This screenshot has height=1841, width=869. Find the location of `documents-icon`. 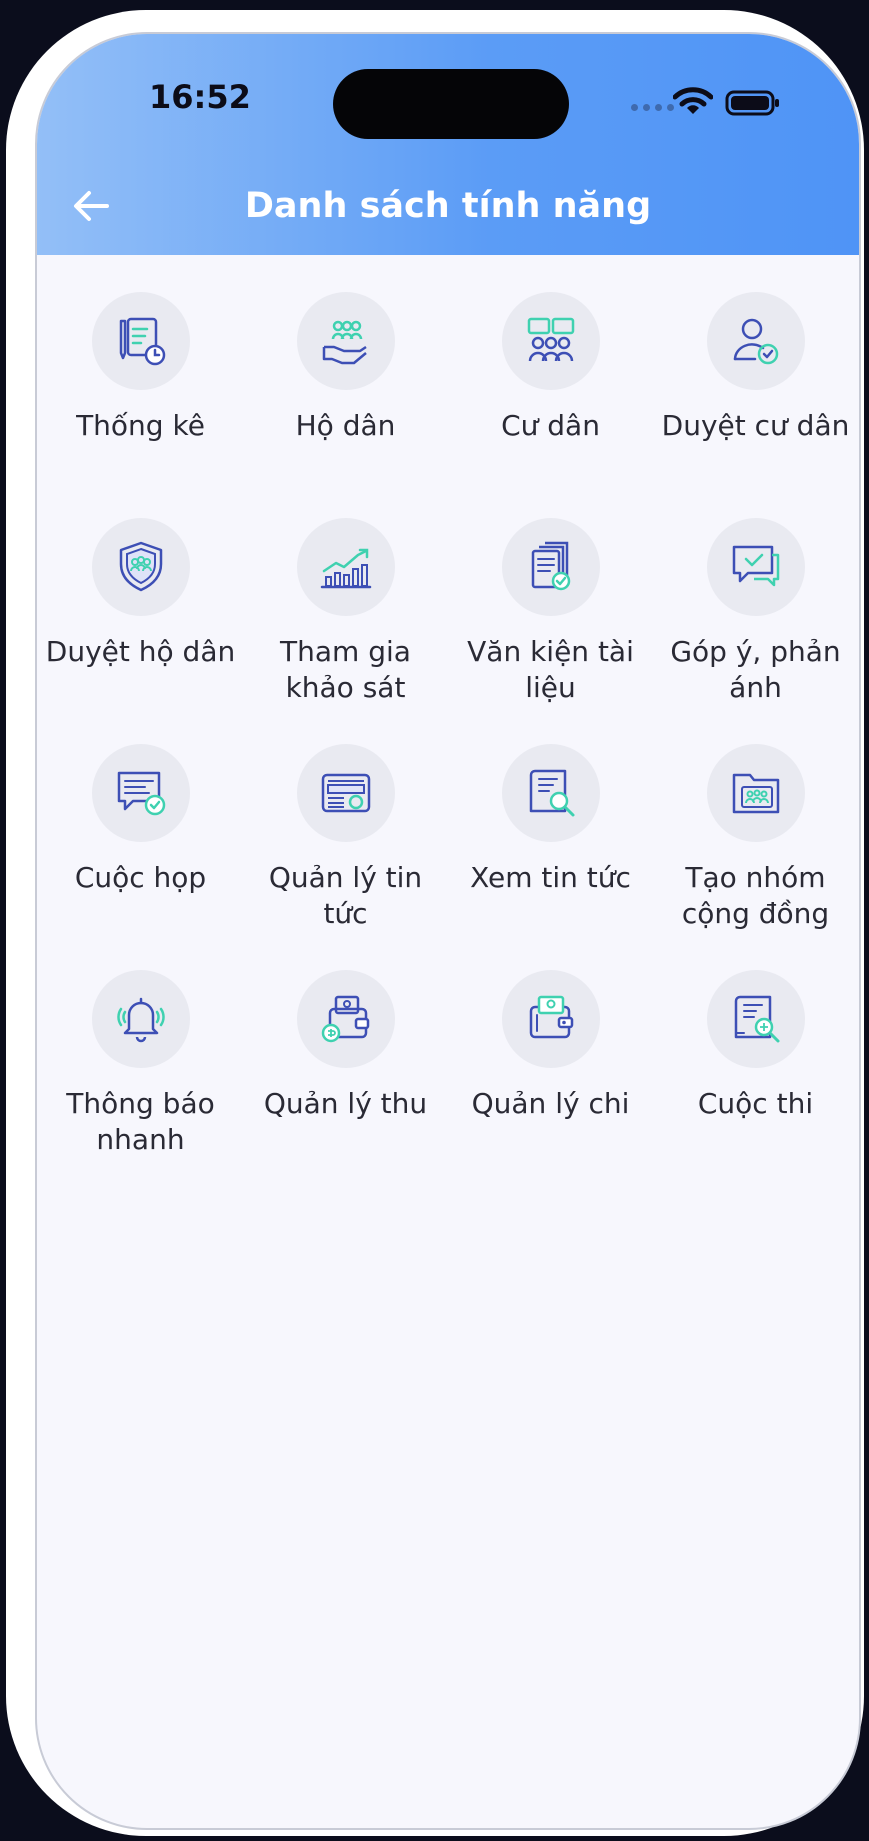

documents-icon is located at coordinates (550, 566).